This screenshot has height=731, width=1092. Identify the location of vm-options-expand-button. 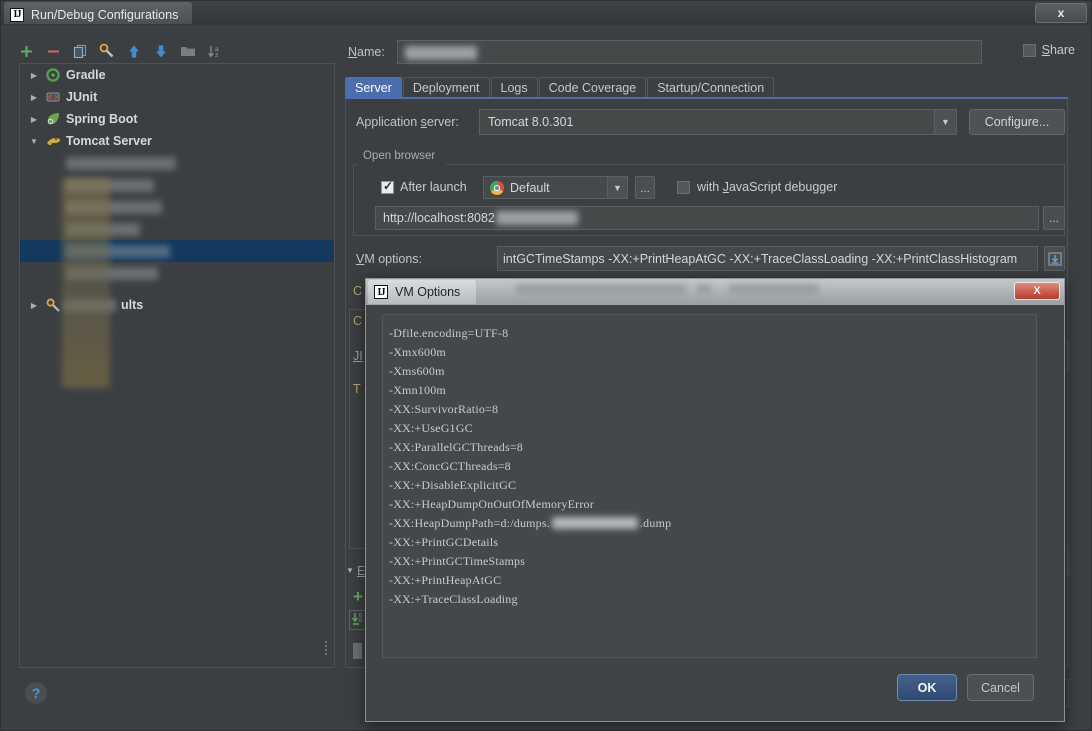
(1054, 258).